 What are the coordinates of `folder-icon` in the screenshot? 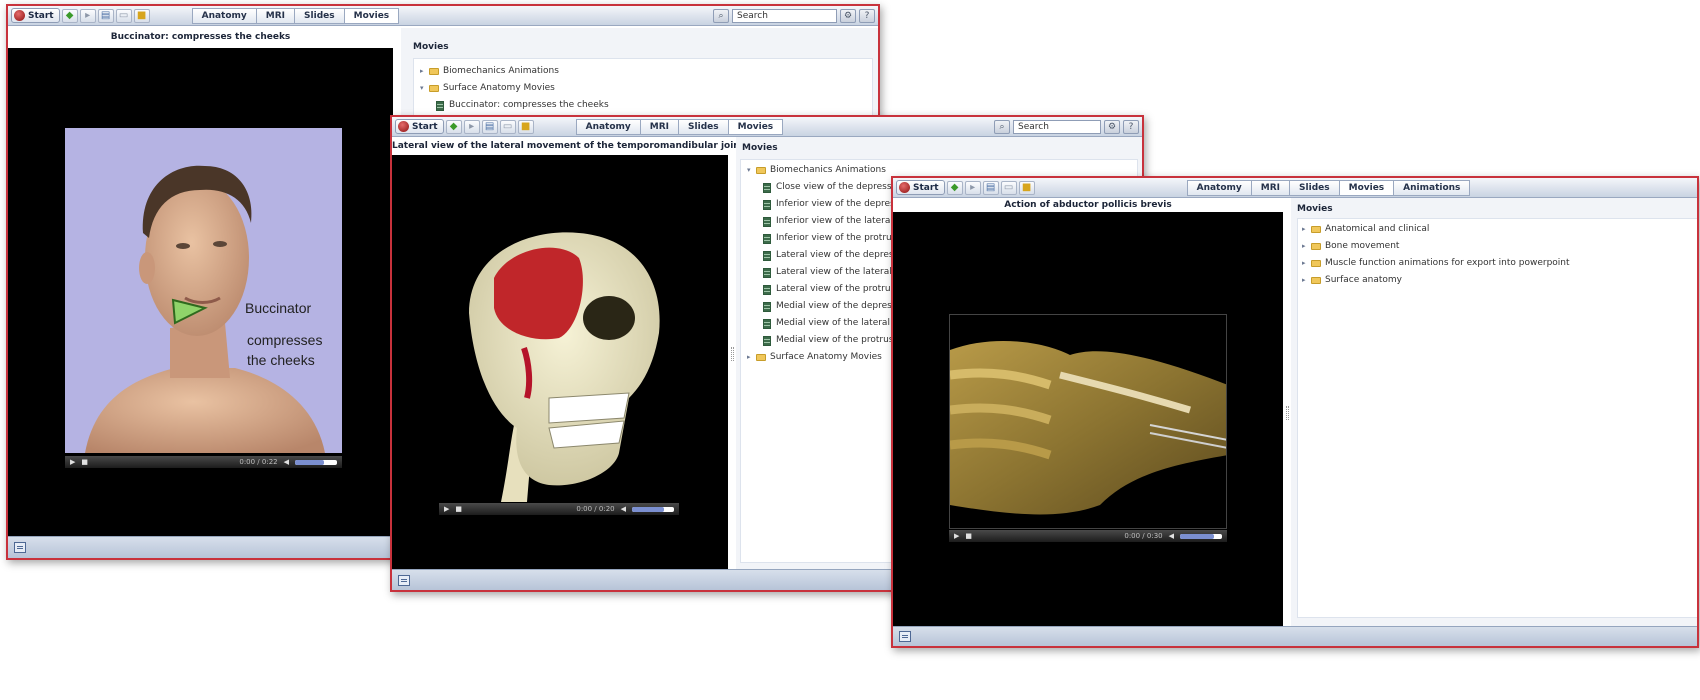 It's located at (761, 357).